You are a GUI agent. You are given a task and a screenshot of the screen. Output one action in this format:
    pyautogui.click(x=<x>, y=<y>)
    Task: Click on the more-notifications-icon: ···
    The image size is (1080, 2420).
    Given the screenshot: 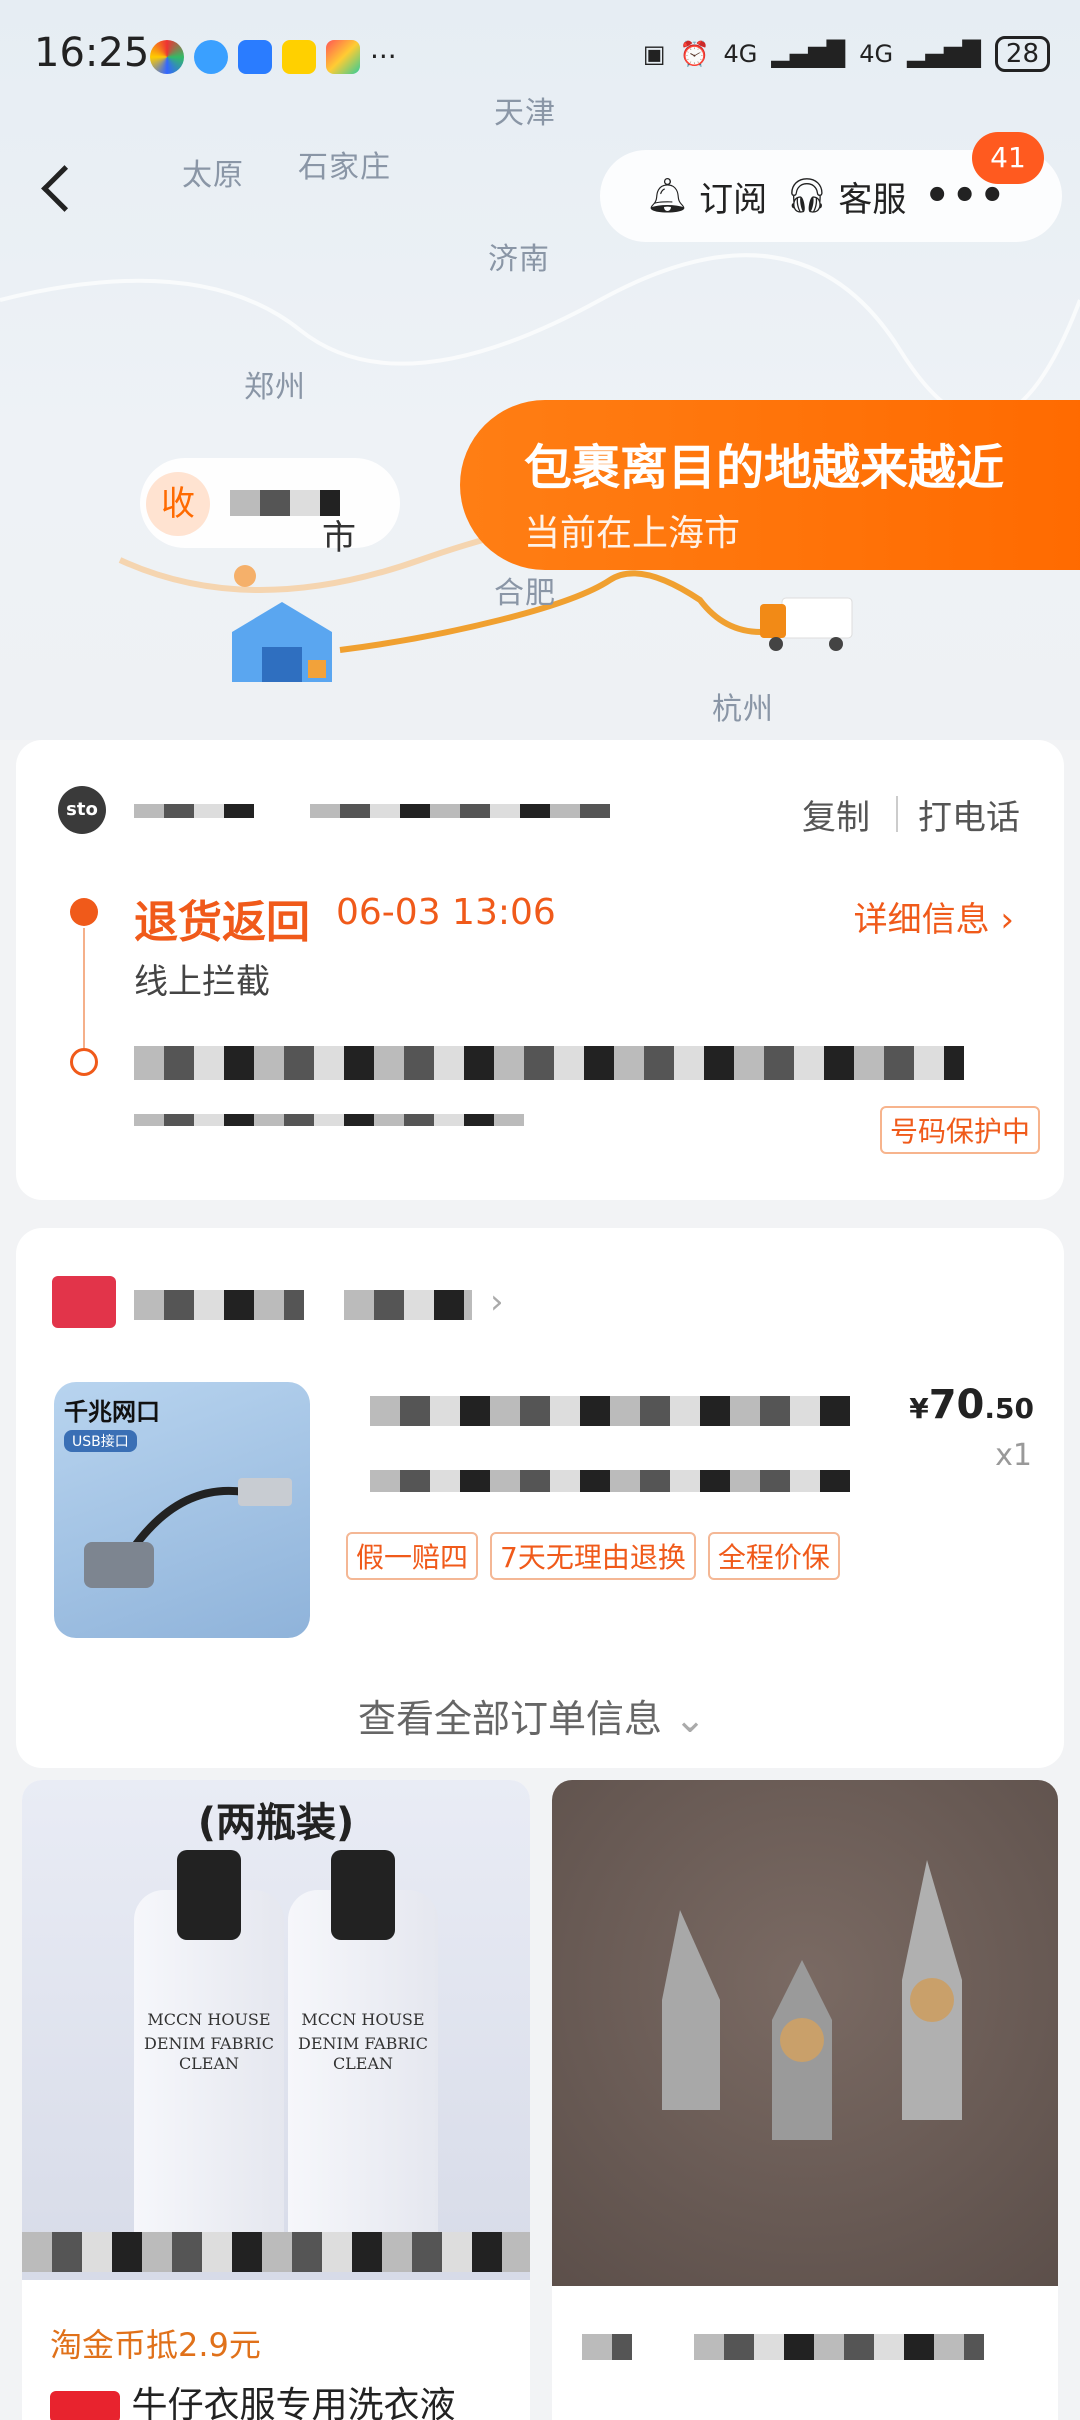 What is the action you would take?
    pyautogui.click(x=383, y=56)
    